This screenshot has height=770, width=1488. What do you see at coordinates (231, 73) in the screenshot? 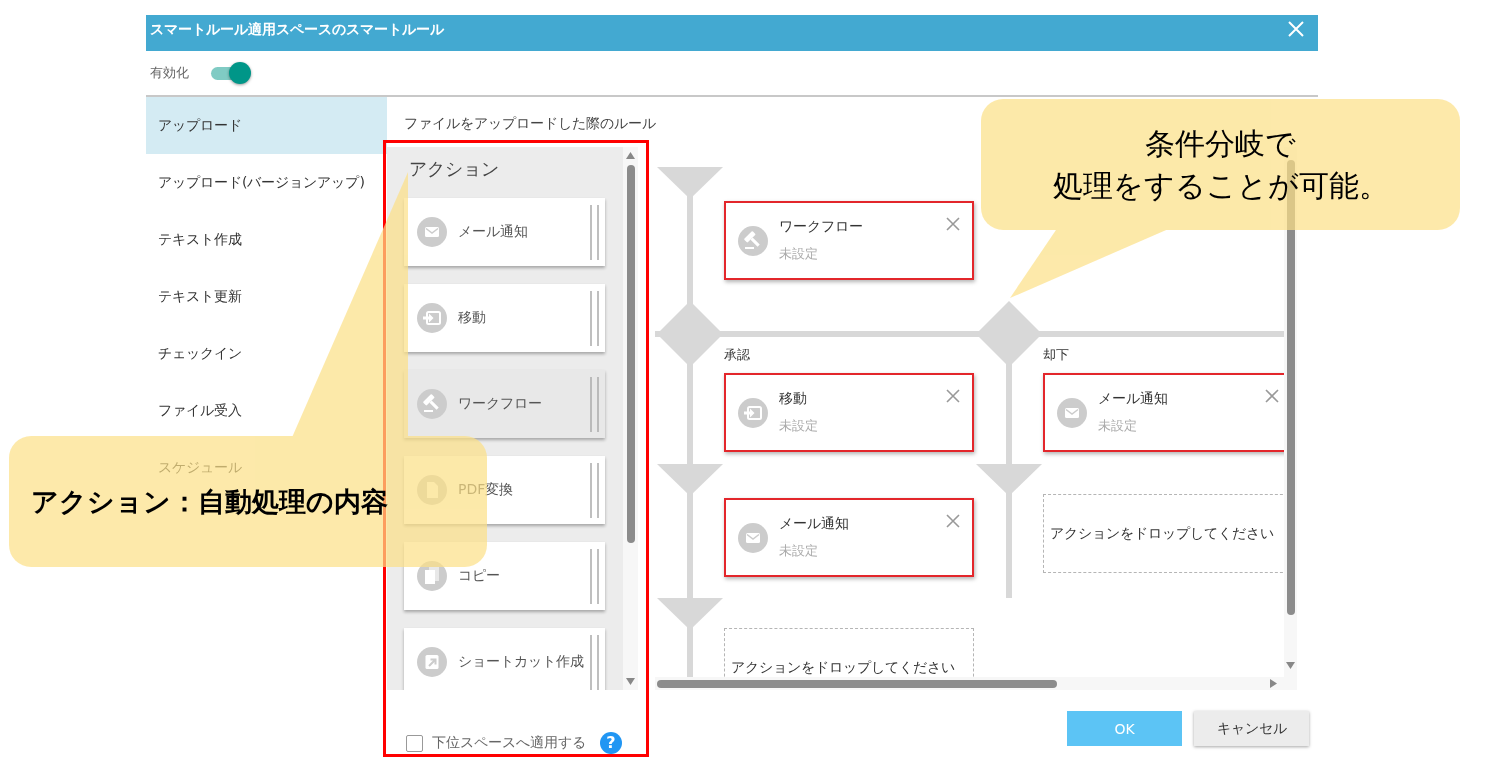
I see `toggle-switch` at bounding box center [231, 73].